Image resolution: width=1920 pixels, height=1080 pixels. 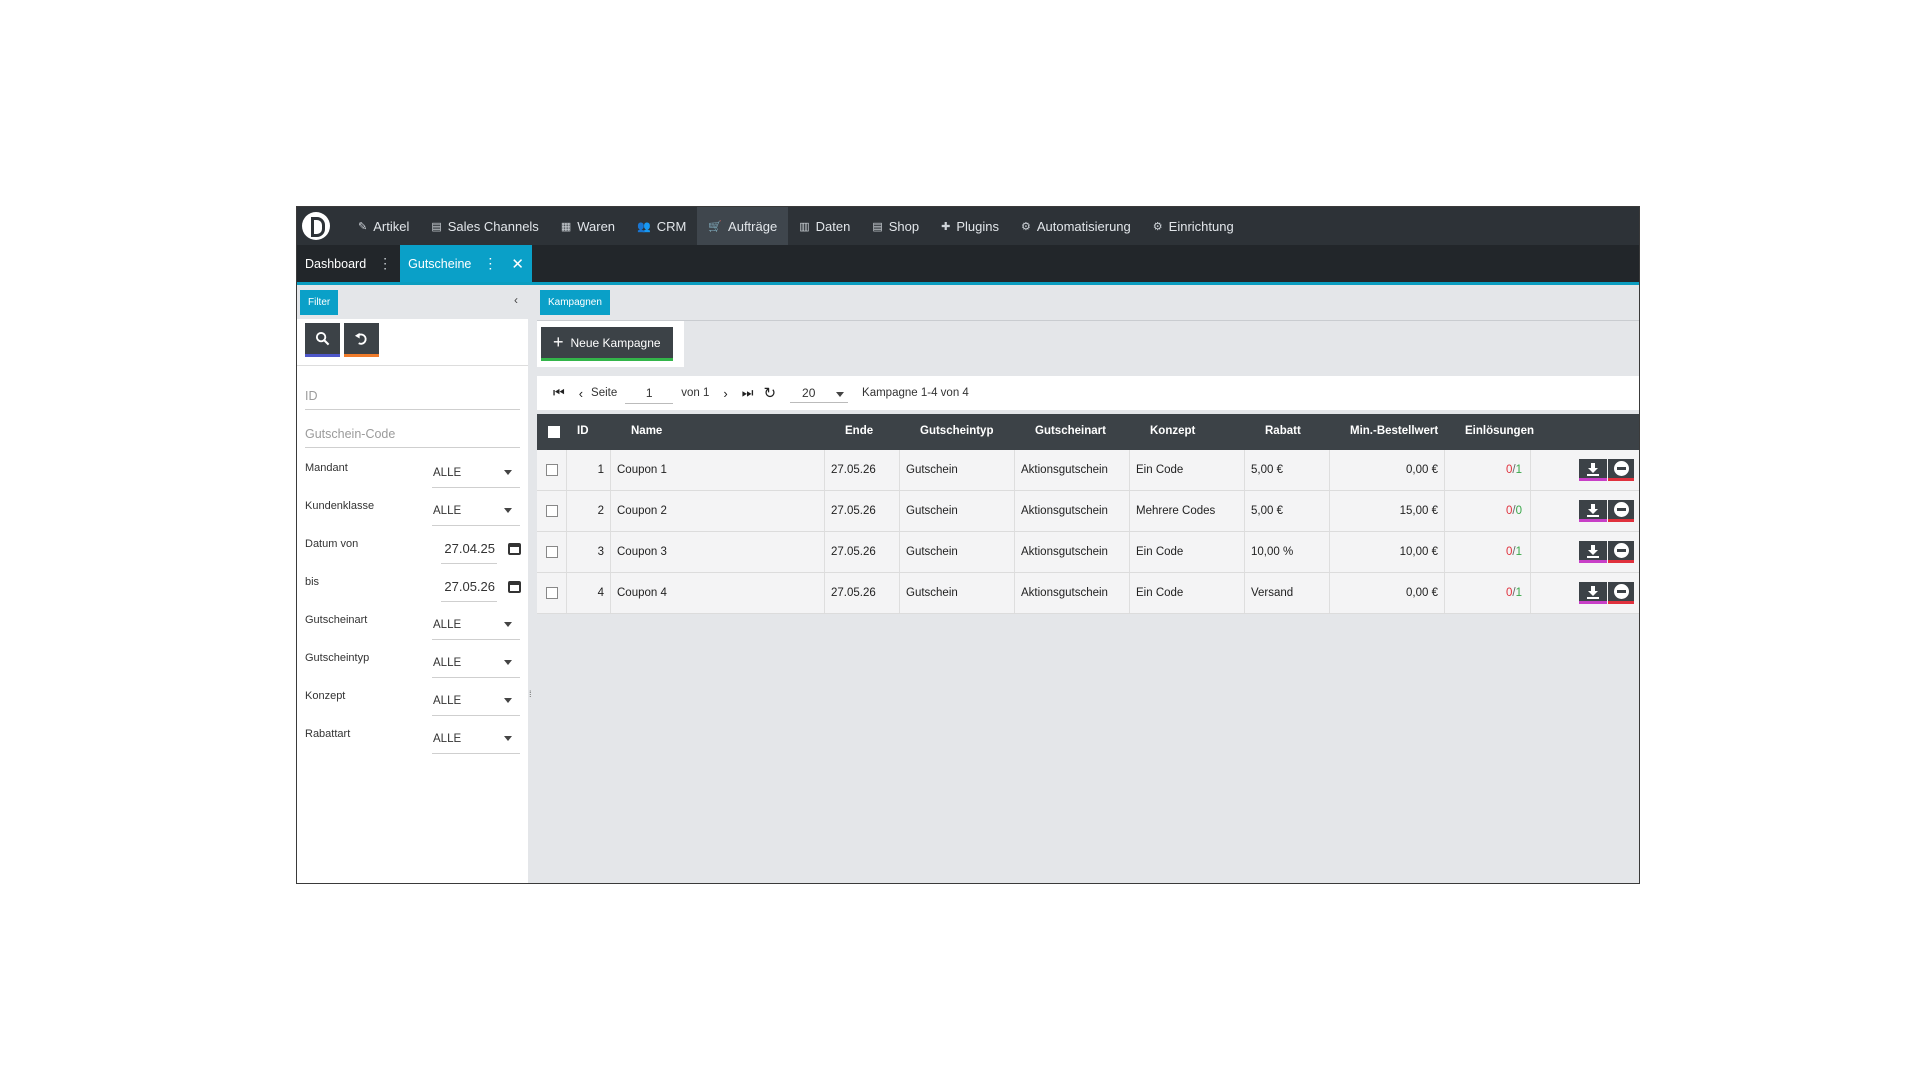 What do you see at coordinates (476, 663) in the screenshot?
I see `gutscheintyp-select: ALLE` at bounding box center [476, 663].